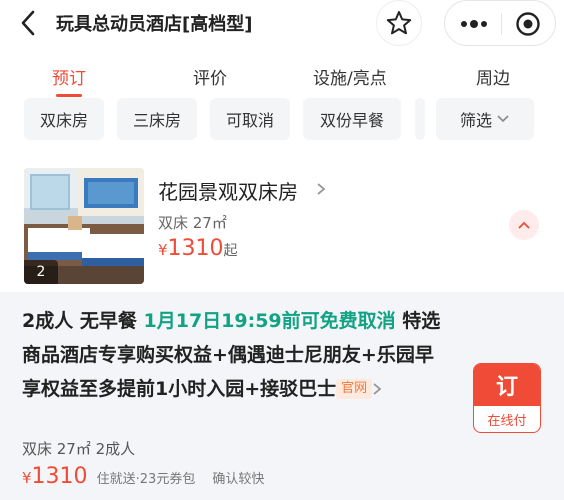  Describe the element at coordinates (350, 76) in the screenshot. I see `tab-facilities: 设施/亮点` at that location.